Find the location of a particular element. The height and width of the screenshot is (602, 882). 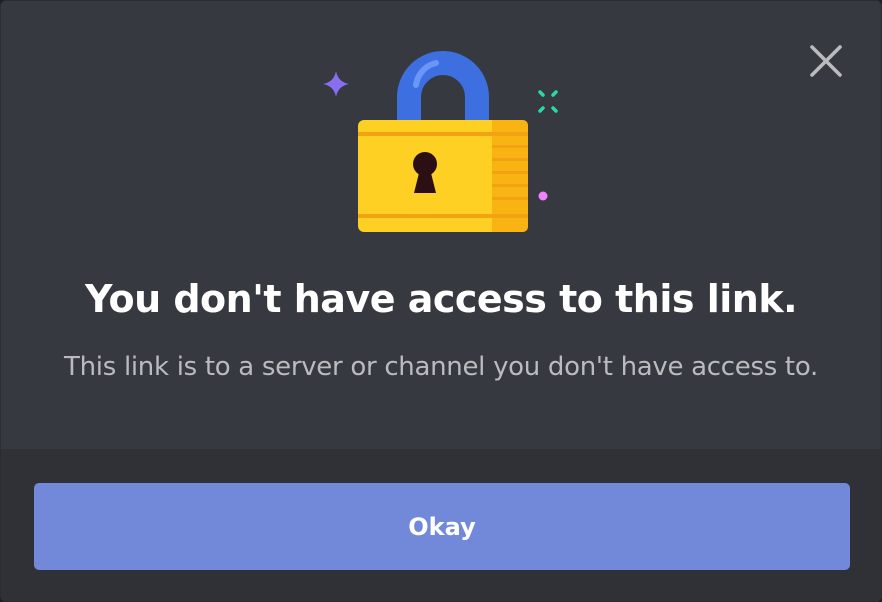

close-icon is located at coordinates (826, 61).